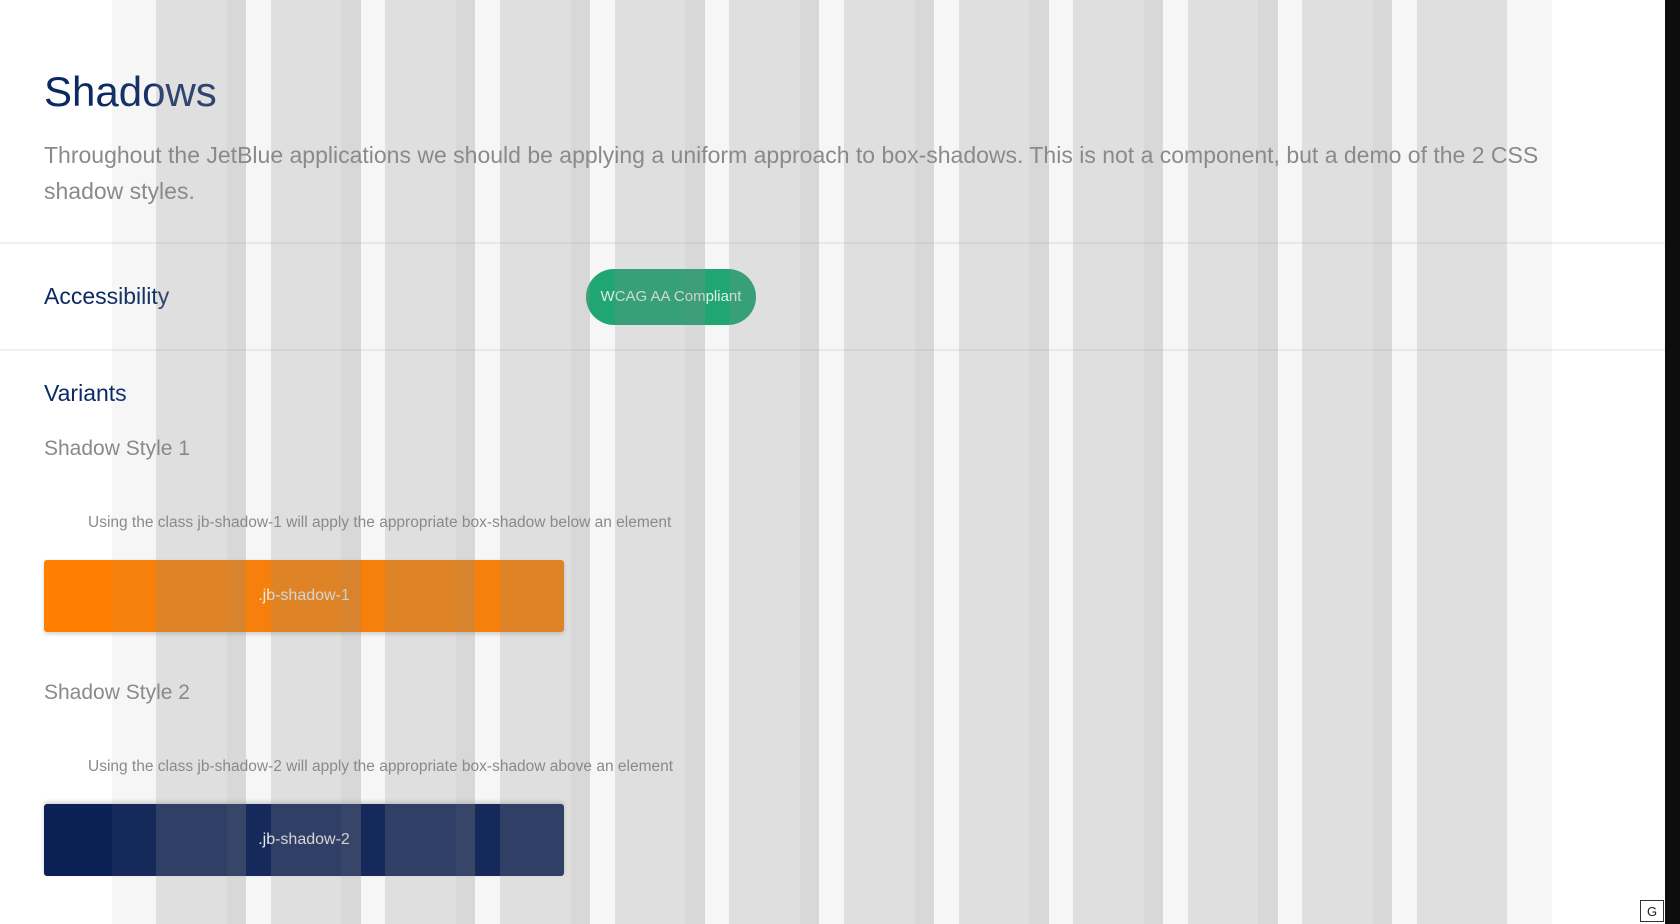 This screenshot has height=924, width=1680. Describe the element at coordinates (117, 448) in the screenshot. I see `shadow-style-1-heading: Shadow Style 1` at that location.